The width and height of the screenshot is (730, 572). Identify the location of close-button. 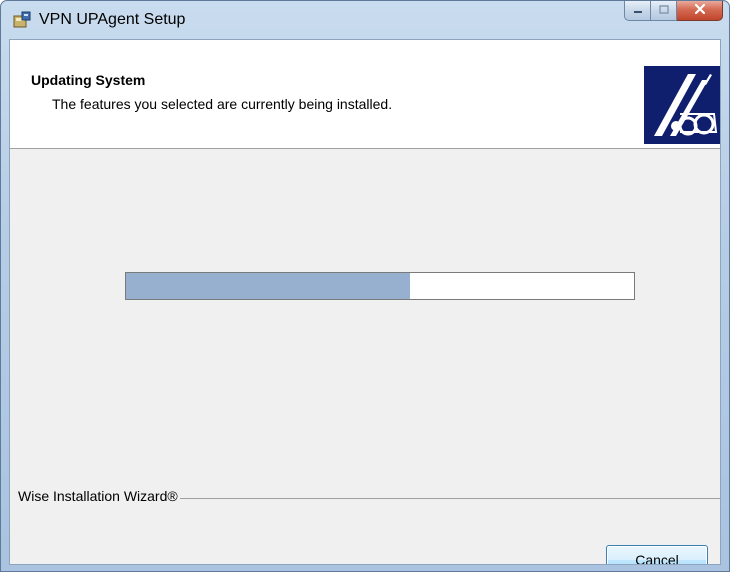
(700, 11).